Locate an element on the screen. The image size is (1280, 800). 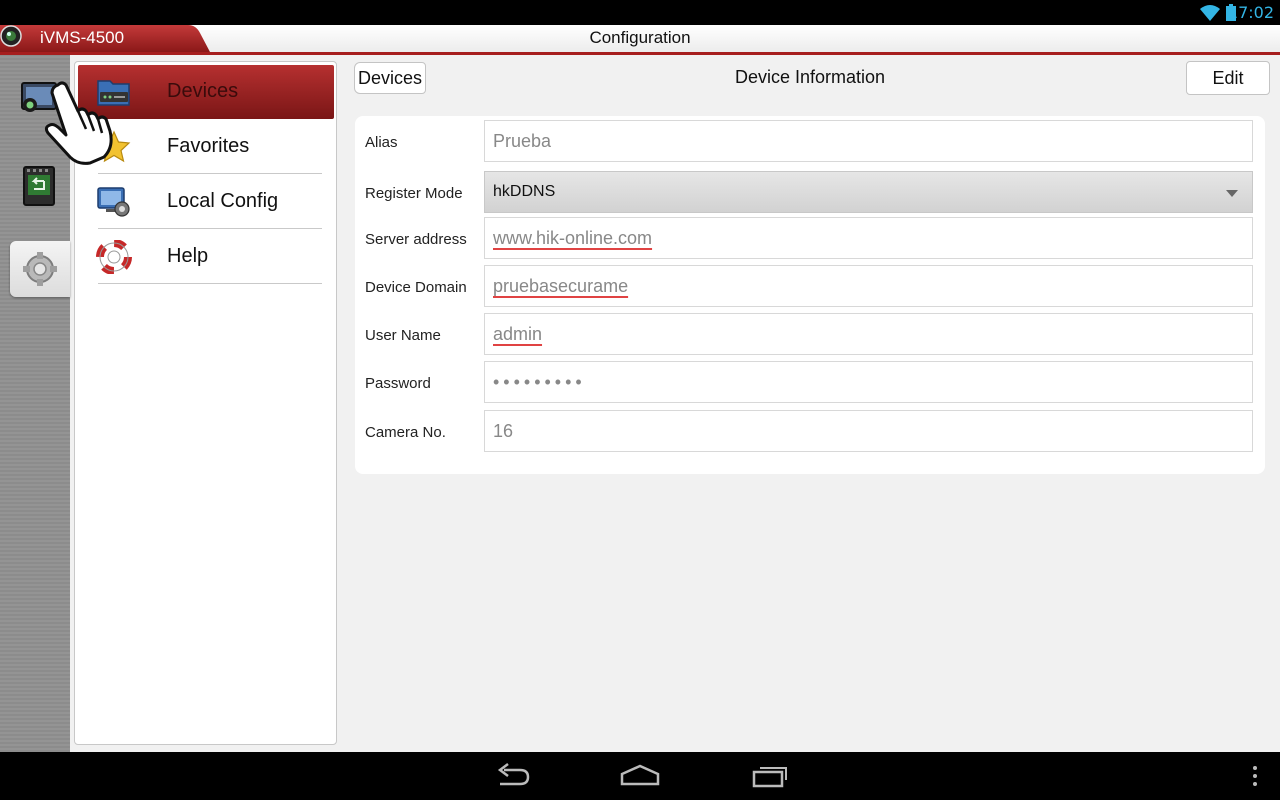
register-mode-select: hkDDNS is located at coordinates (868, 192).